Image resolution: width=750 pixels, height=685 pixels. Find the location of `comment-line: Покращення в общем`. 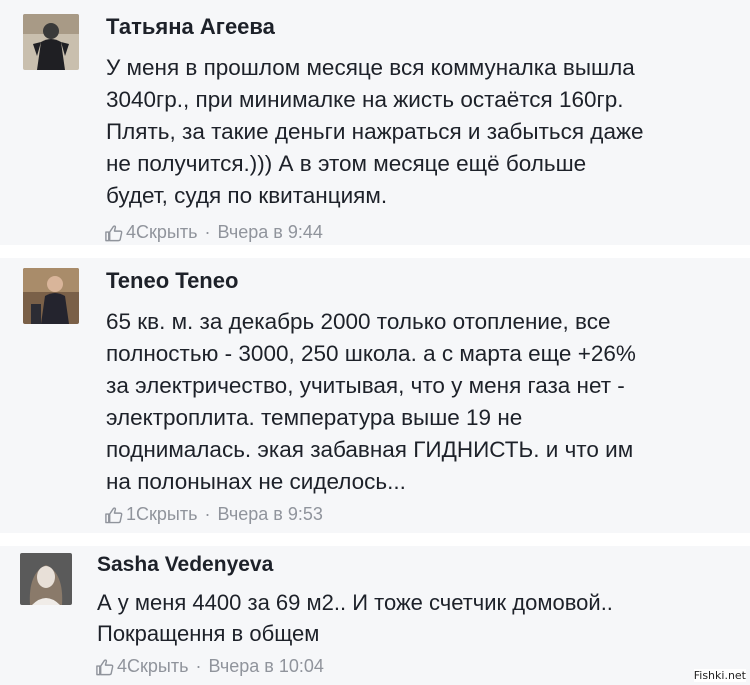

comment-line: Покращення в общем is located at coordinates (208, 633).